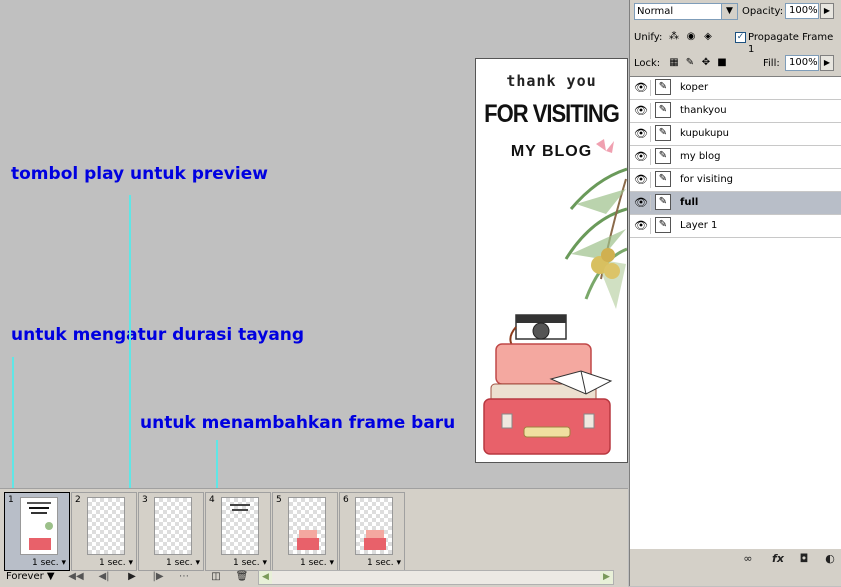 Image resolution: width=841 pixels, height=587 pixels. Describe the element at coordinates (551, 151) in the screenshot. I see `doc-text-my-blog: MY BLOG` at that location.